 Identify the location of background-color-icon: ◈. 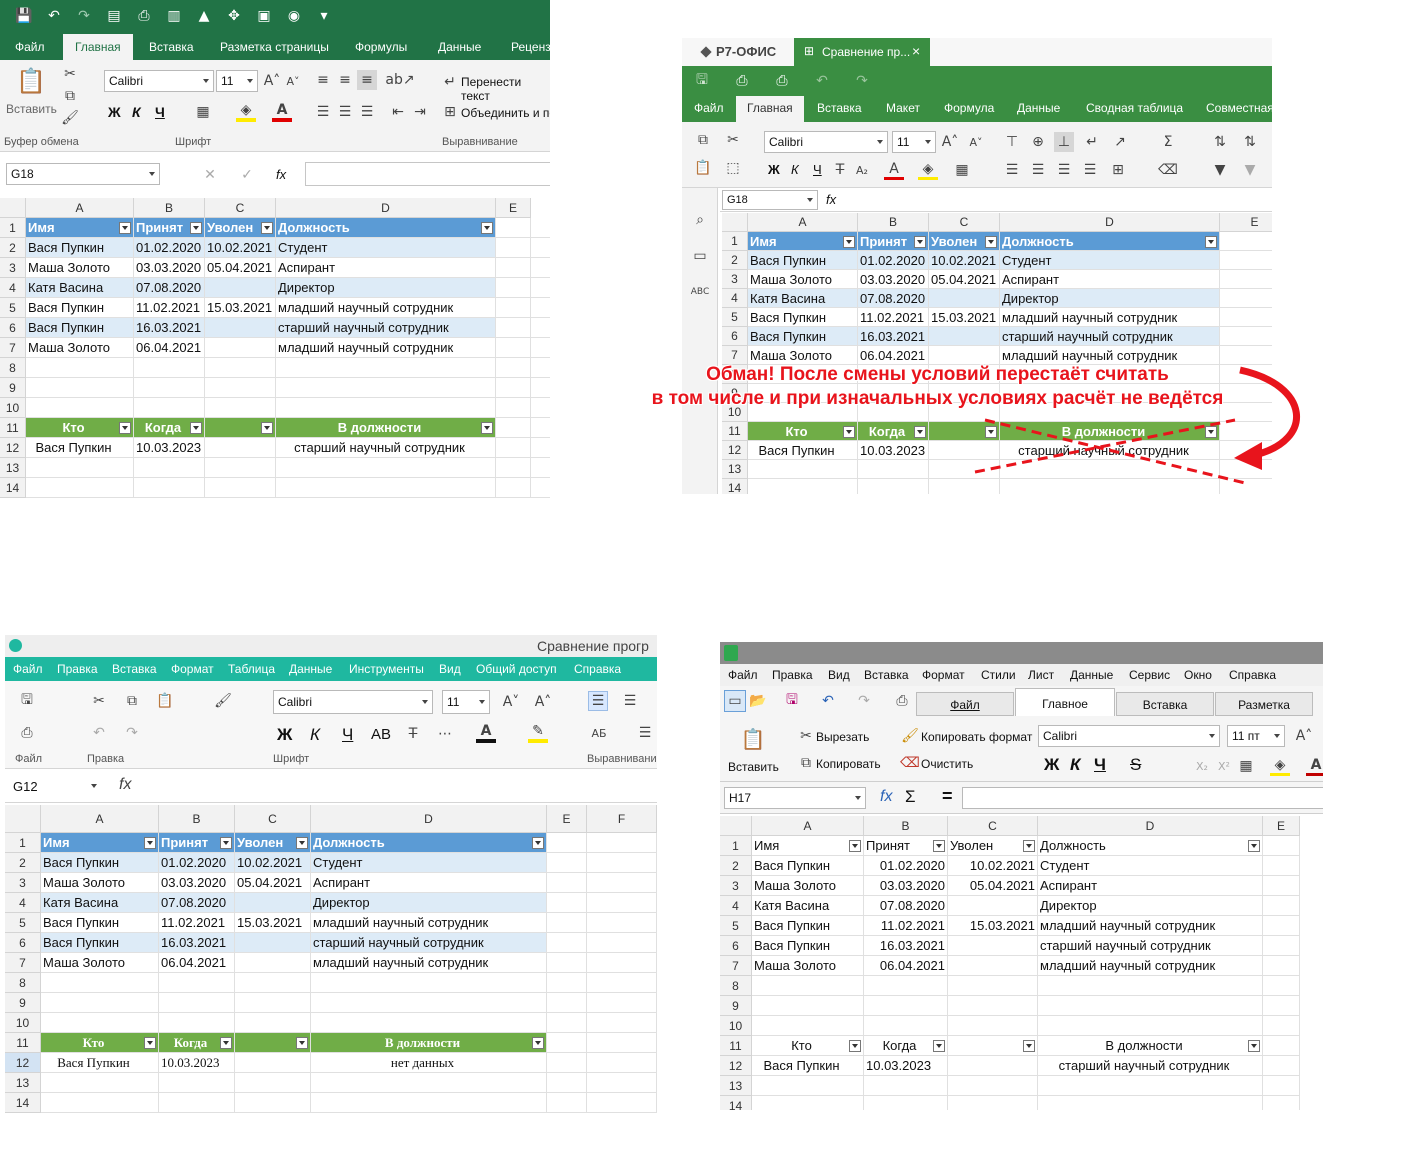
(1280, 766).